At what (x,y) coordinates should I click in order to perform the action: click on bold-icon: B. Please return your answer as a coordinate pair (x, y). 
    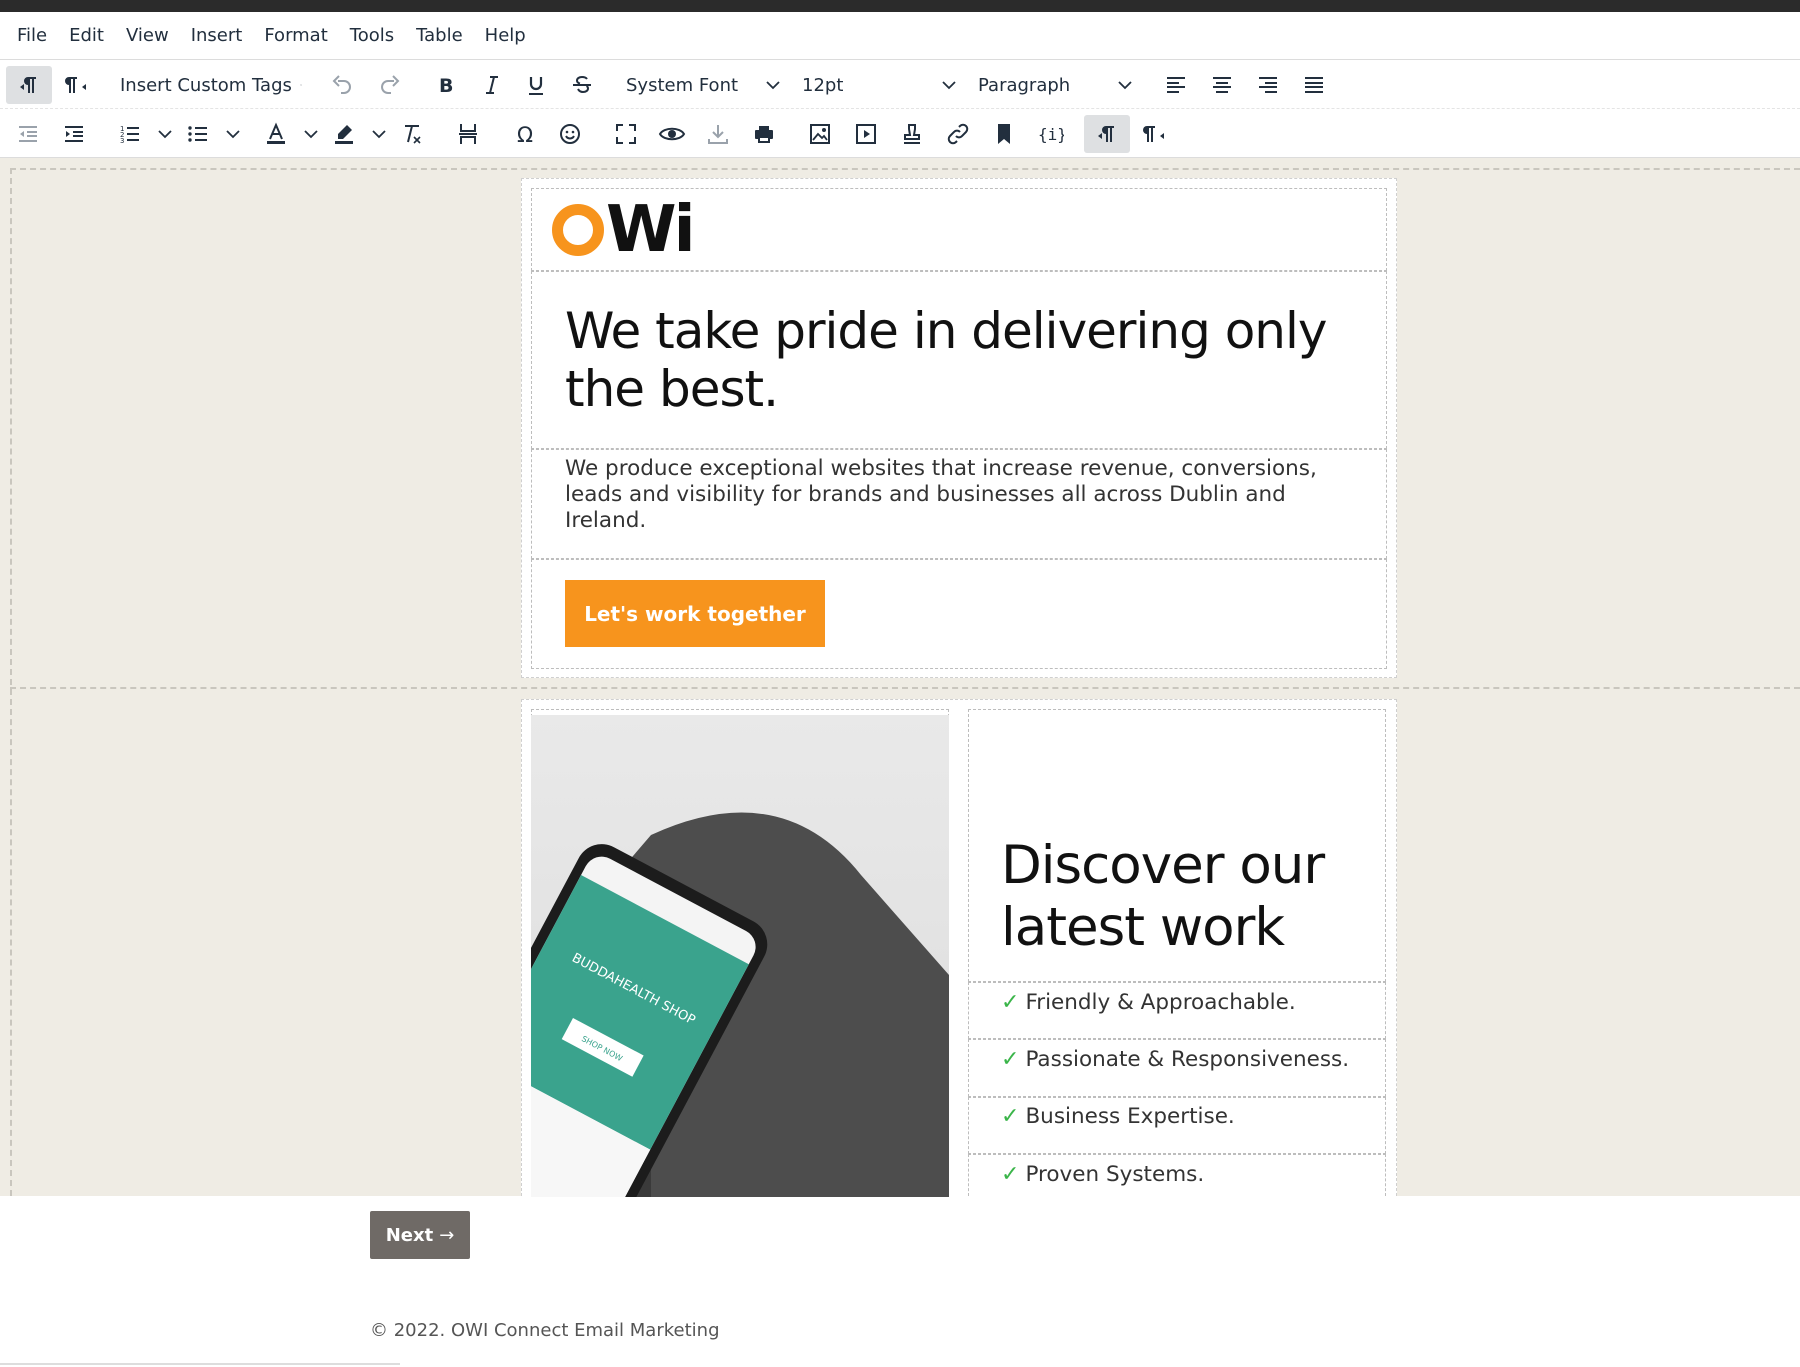
    Looking at the image, I should click on (446, 86).